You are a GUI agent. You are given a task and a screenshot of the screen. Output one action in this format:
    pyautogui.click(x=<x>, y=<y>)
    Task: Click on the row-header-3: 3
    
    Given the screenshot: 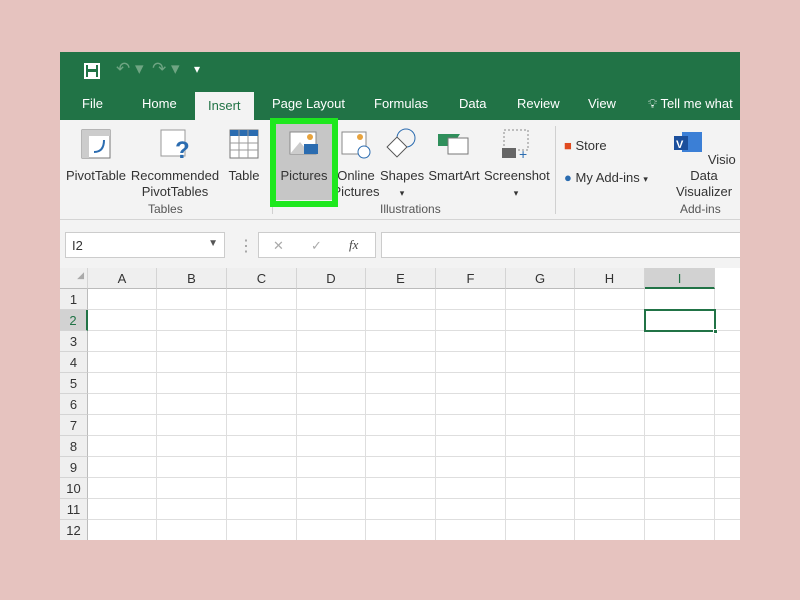 What is the action you would take?
    pyautogui.click(x=74, y=341)
    